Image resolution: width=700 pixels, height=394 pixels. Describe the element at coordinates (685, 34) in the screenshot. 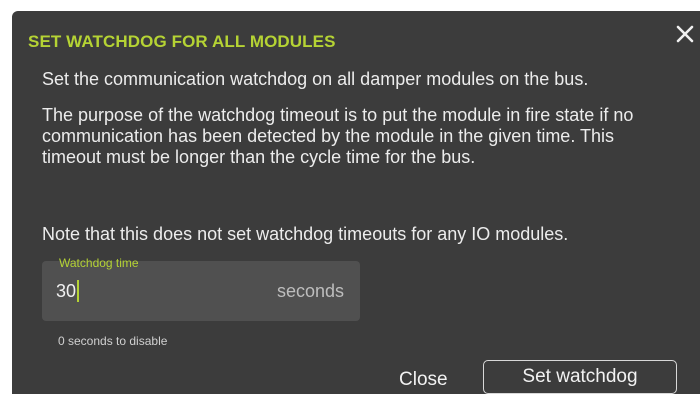

I see `close-icon` at that location.